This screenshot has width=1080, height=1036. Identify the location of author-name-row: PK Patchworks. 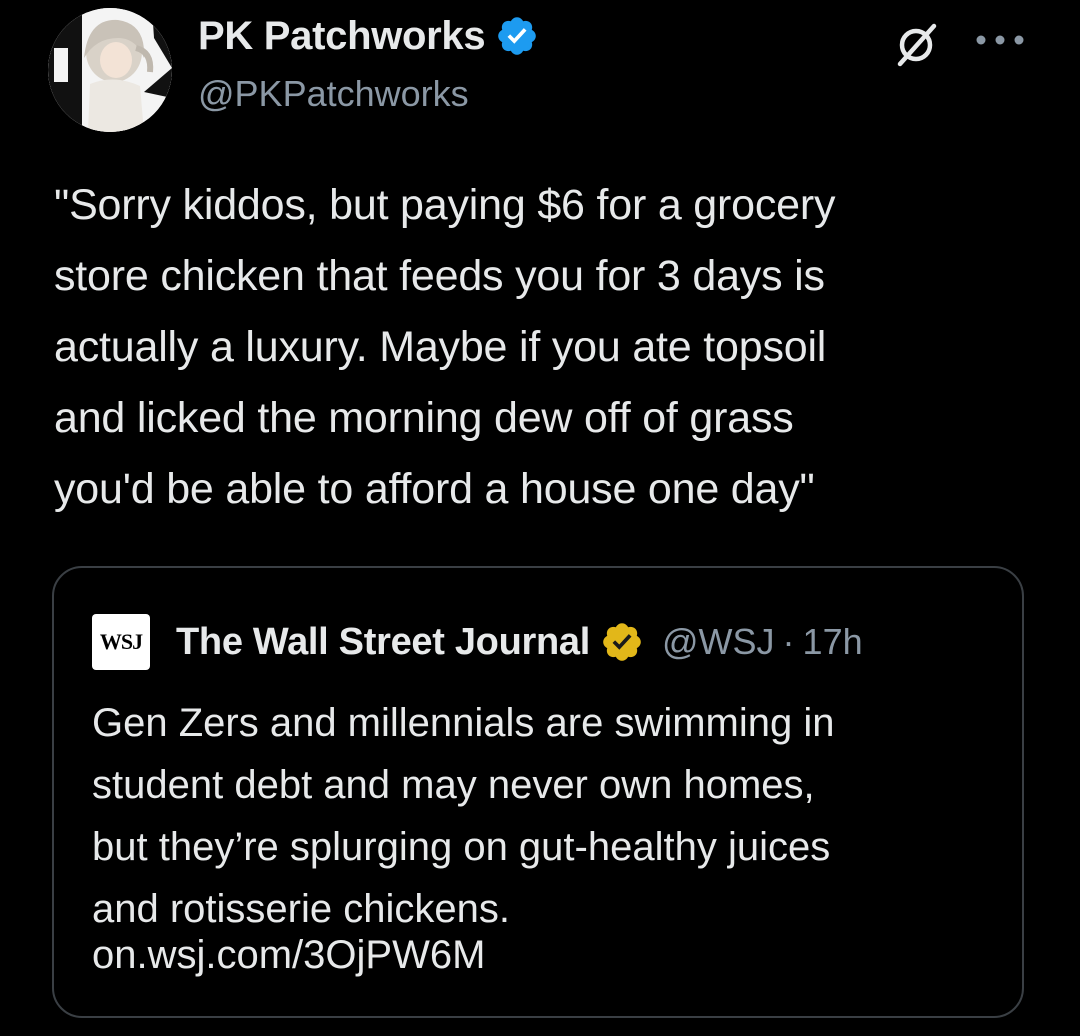
(368, 36).